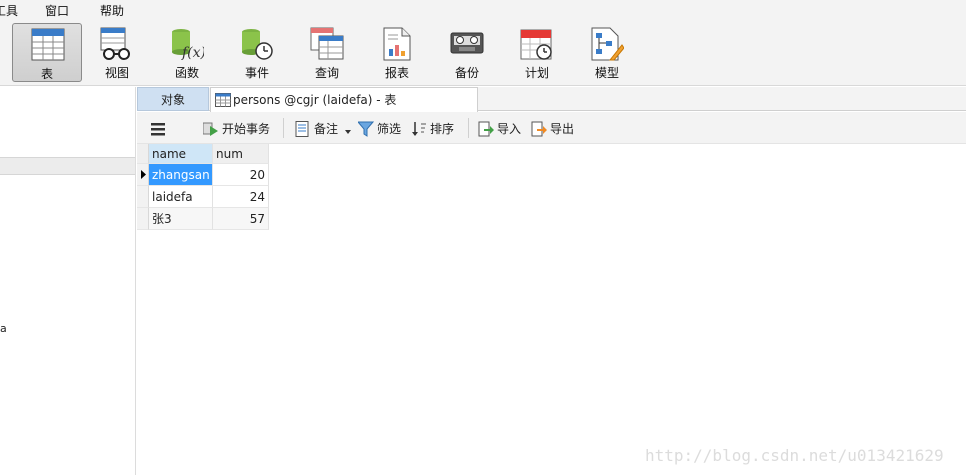 The image size is (966, 475). I want to click on table-small-icon, so click(223, 100).